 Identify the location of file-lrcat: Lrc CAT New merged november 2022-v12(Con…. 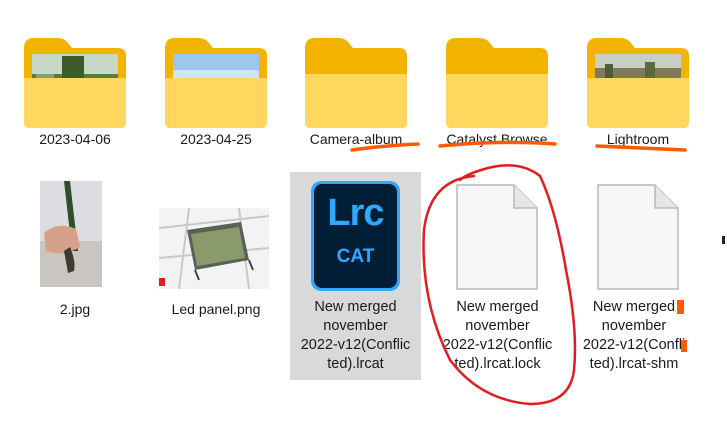
(355, 276).